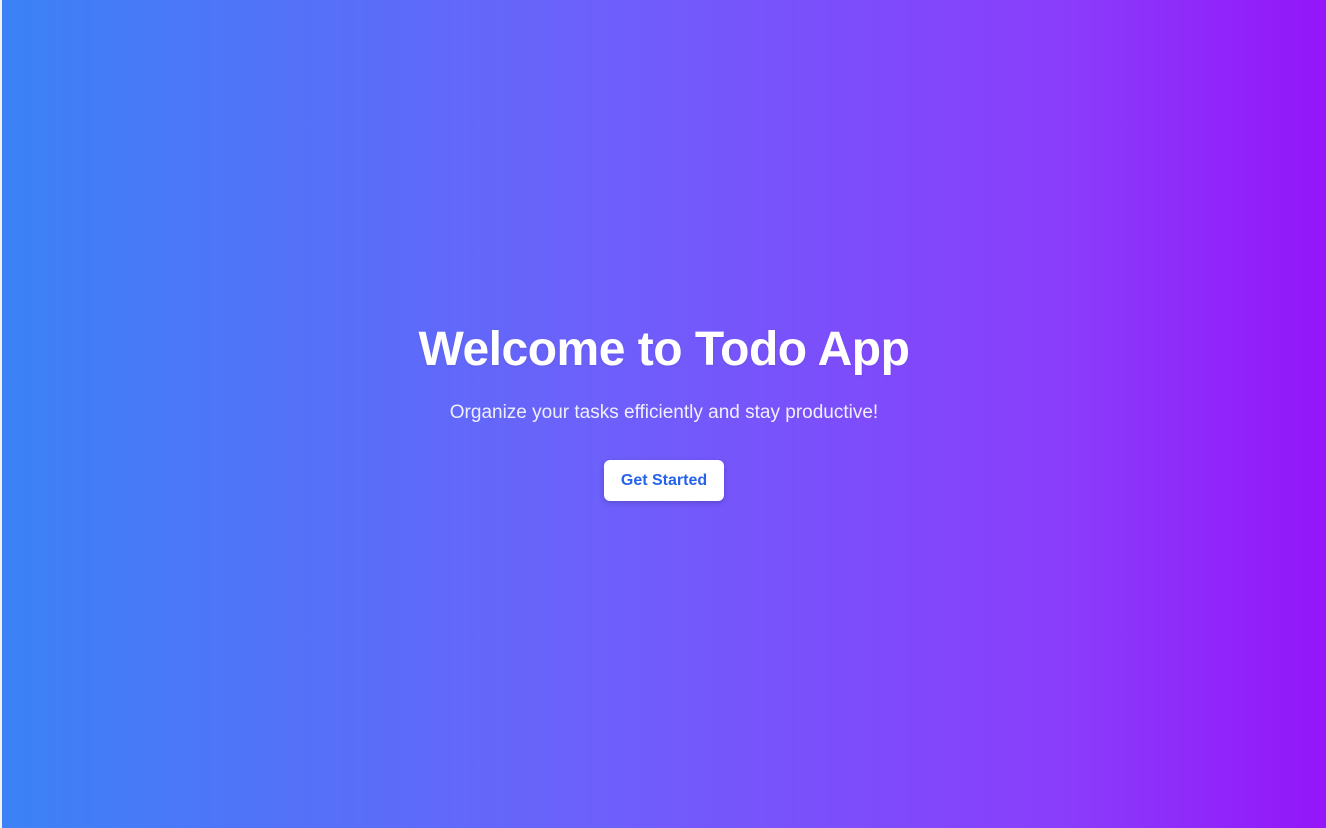  Describe the element at coordinates (664, 349) in the screenshot. I see `page-title: Welcome to Todo App` at that location.